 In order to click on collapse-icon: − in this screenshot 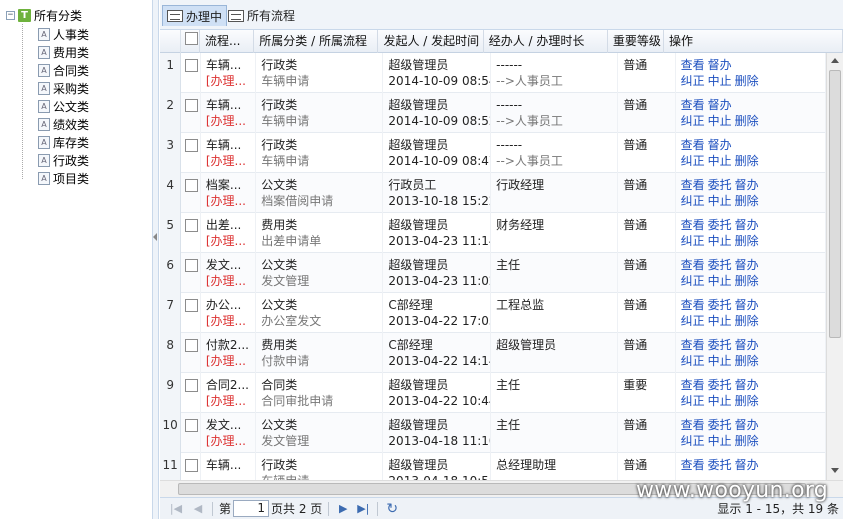, I will do `click(10, 15)`.